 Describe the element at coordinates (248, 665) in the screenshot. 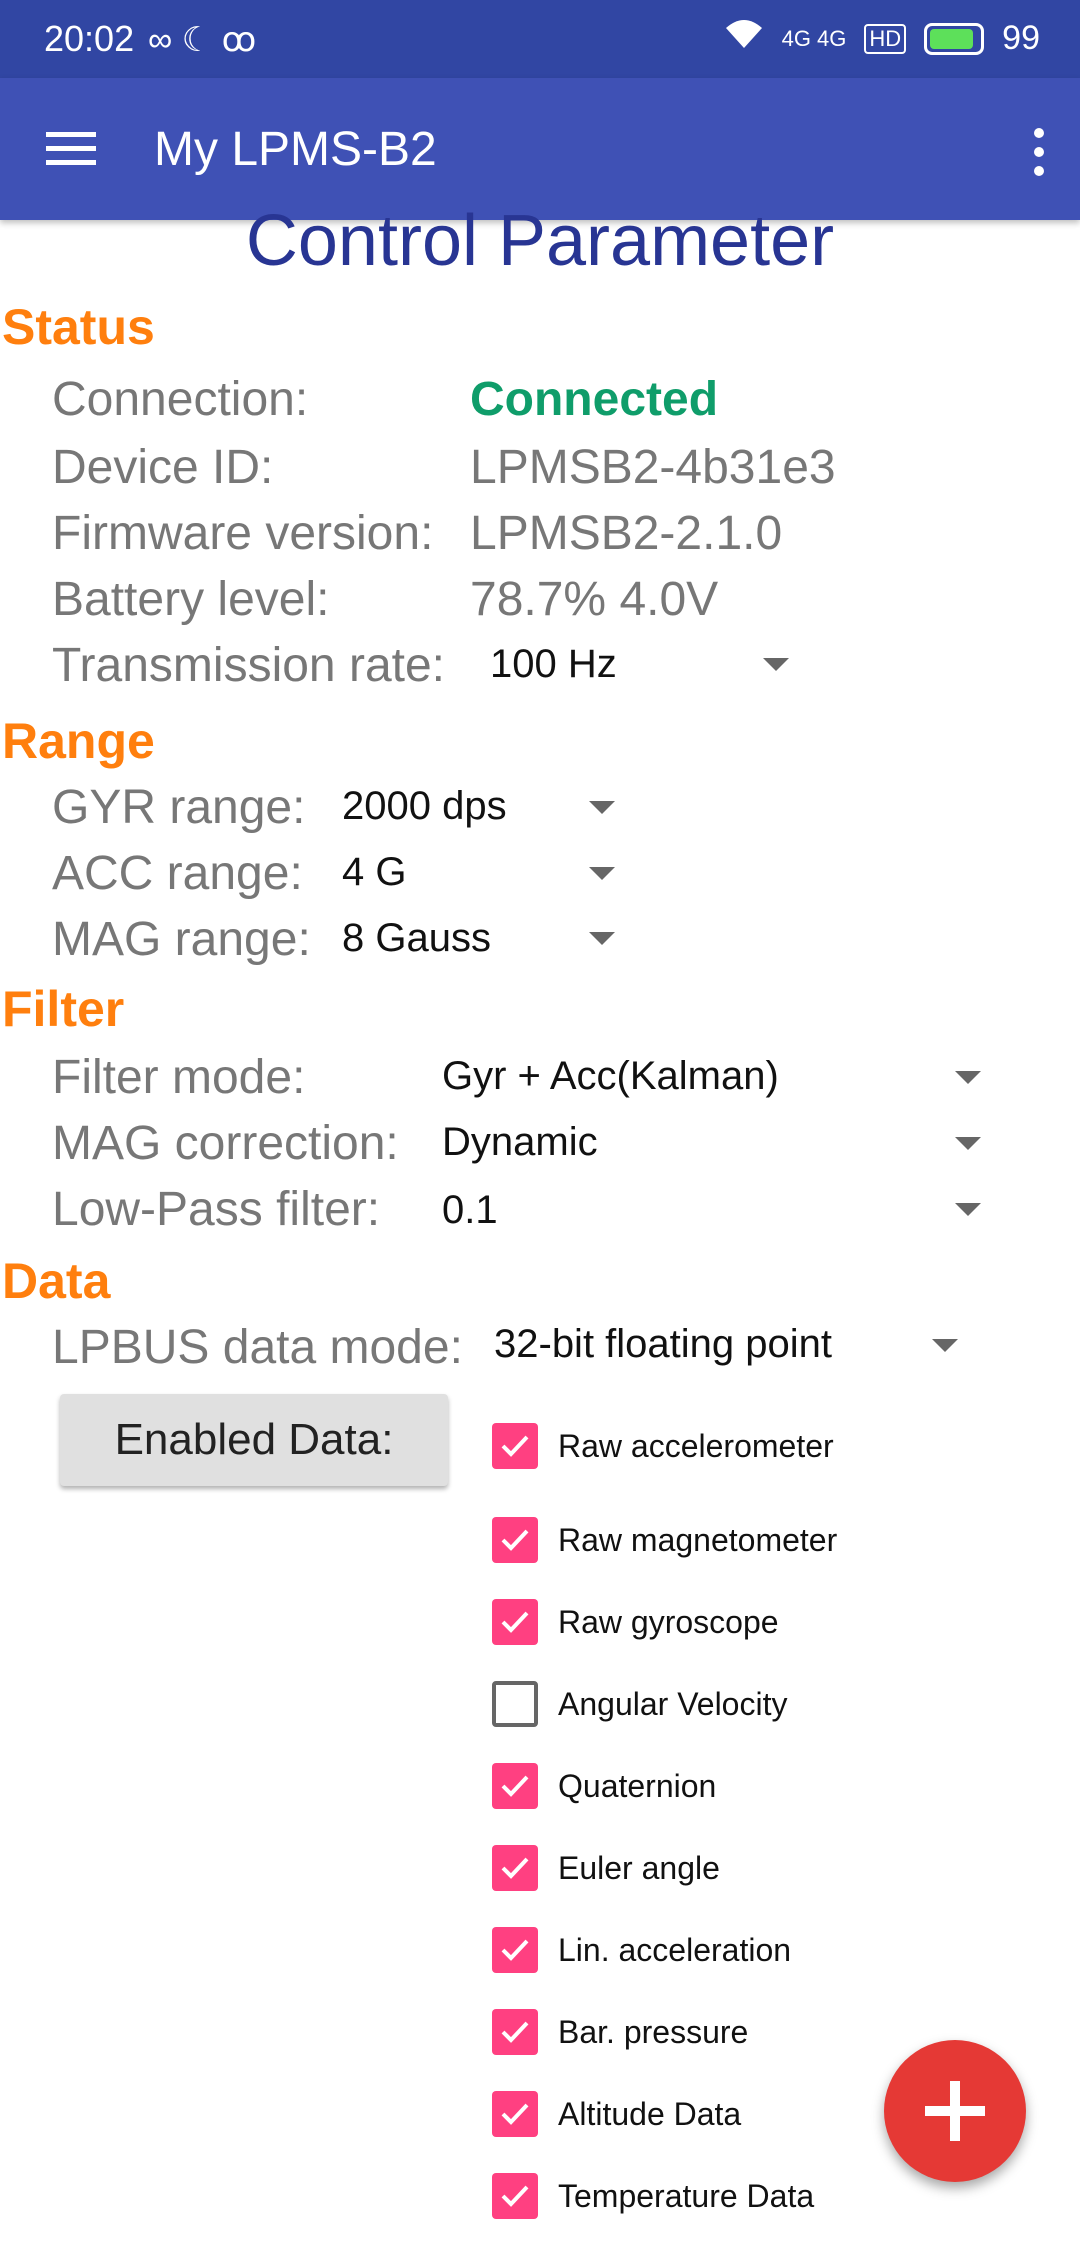

I see `transmission-rate-label: Transmission rate:` at that location.